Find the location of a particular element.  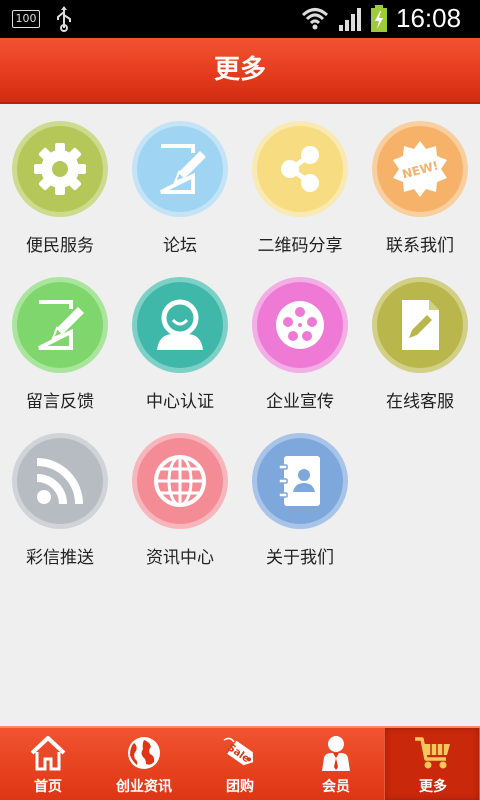

clock: 16:08 is located at coordinates (429, 18).